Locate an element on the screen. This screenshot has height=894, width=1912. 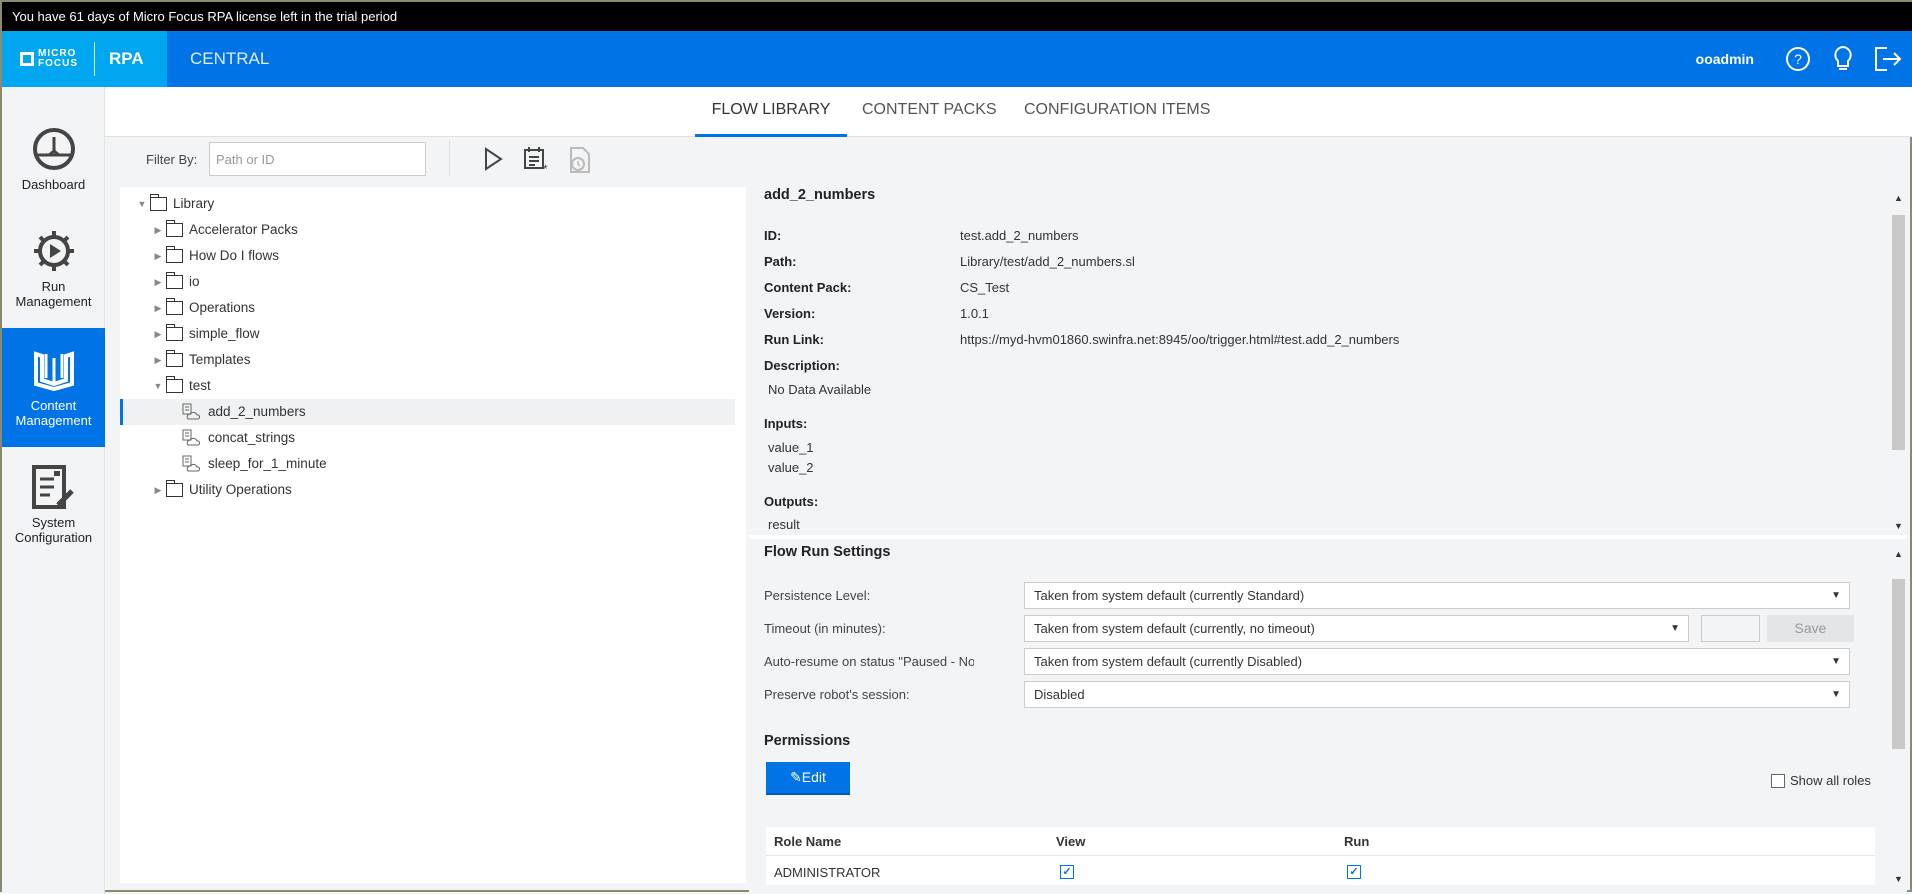
path-label: Path: is located at coordinates (780, 261).